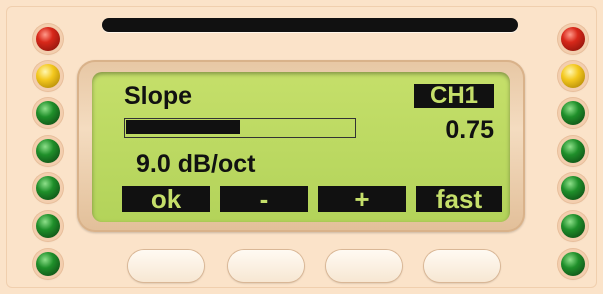  I want to click on parameter-value: 0.75, so click(469, 130).